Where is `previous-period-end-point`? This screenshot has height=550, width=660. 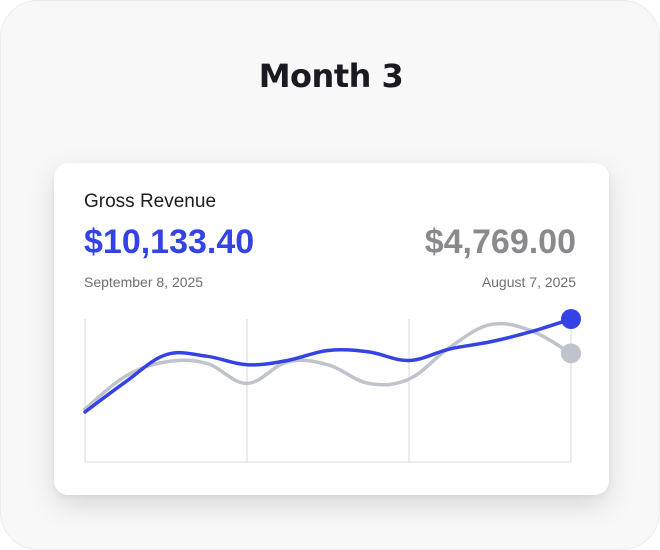
previous-period-end-point is located at coordinates (571, 353).